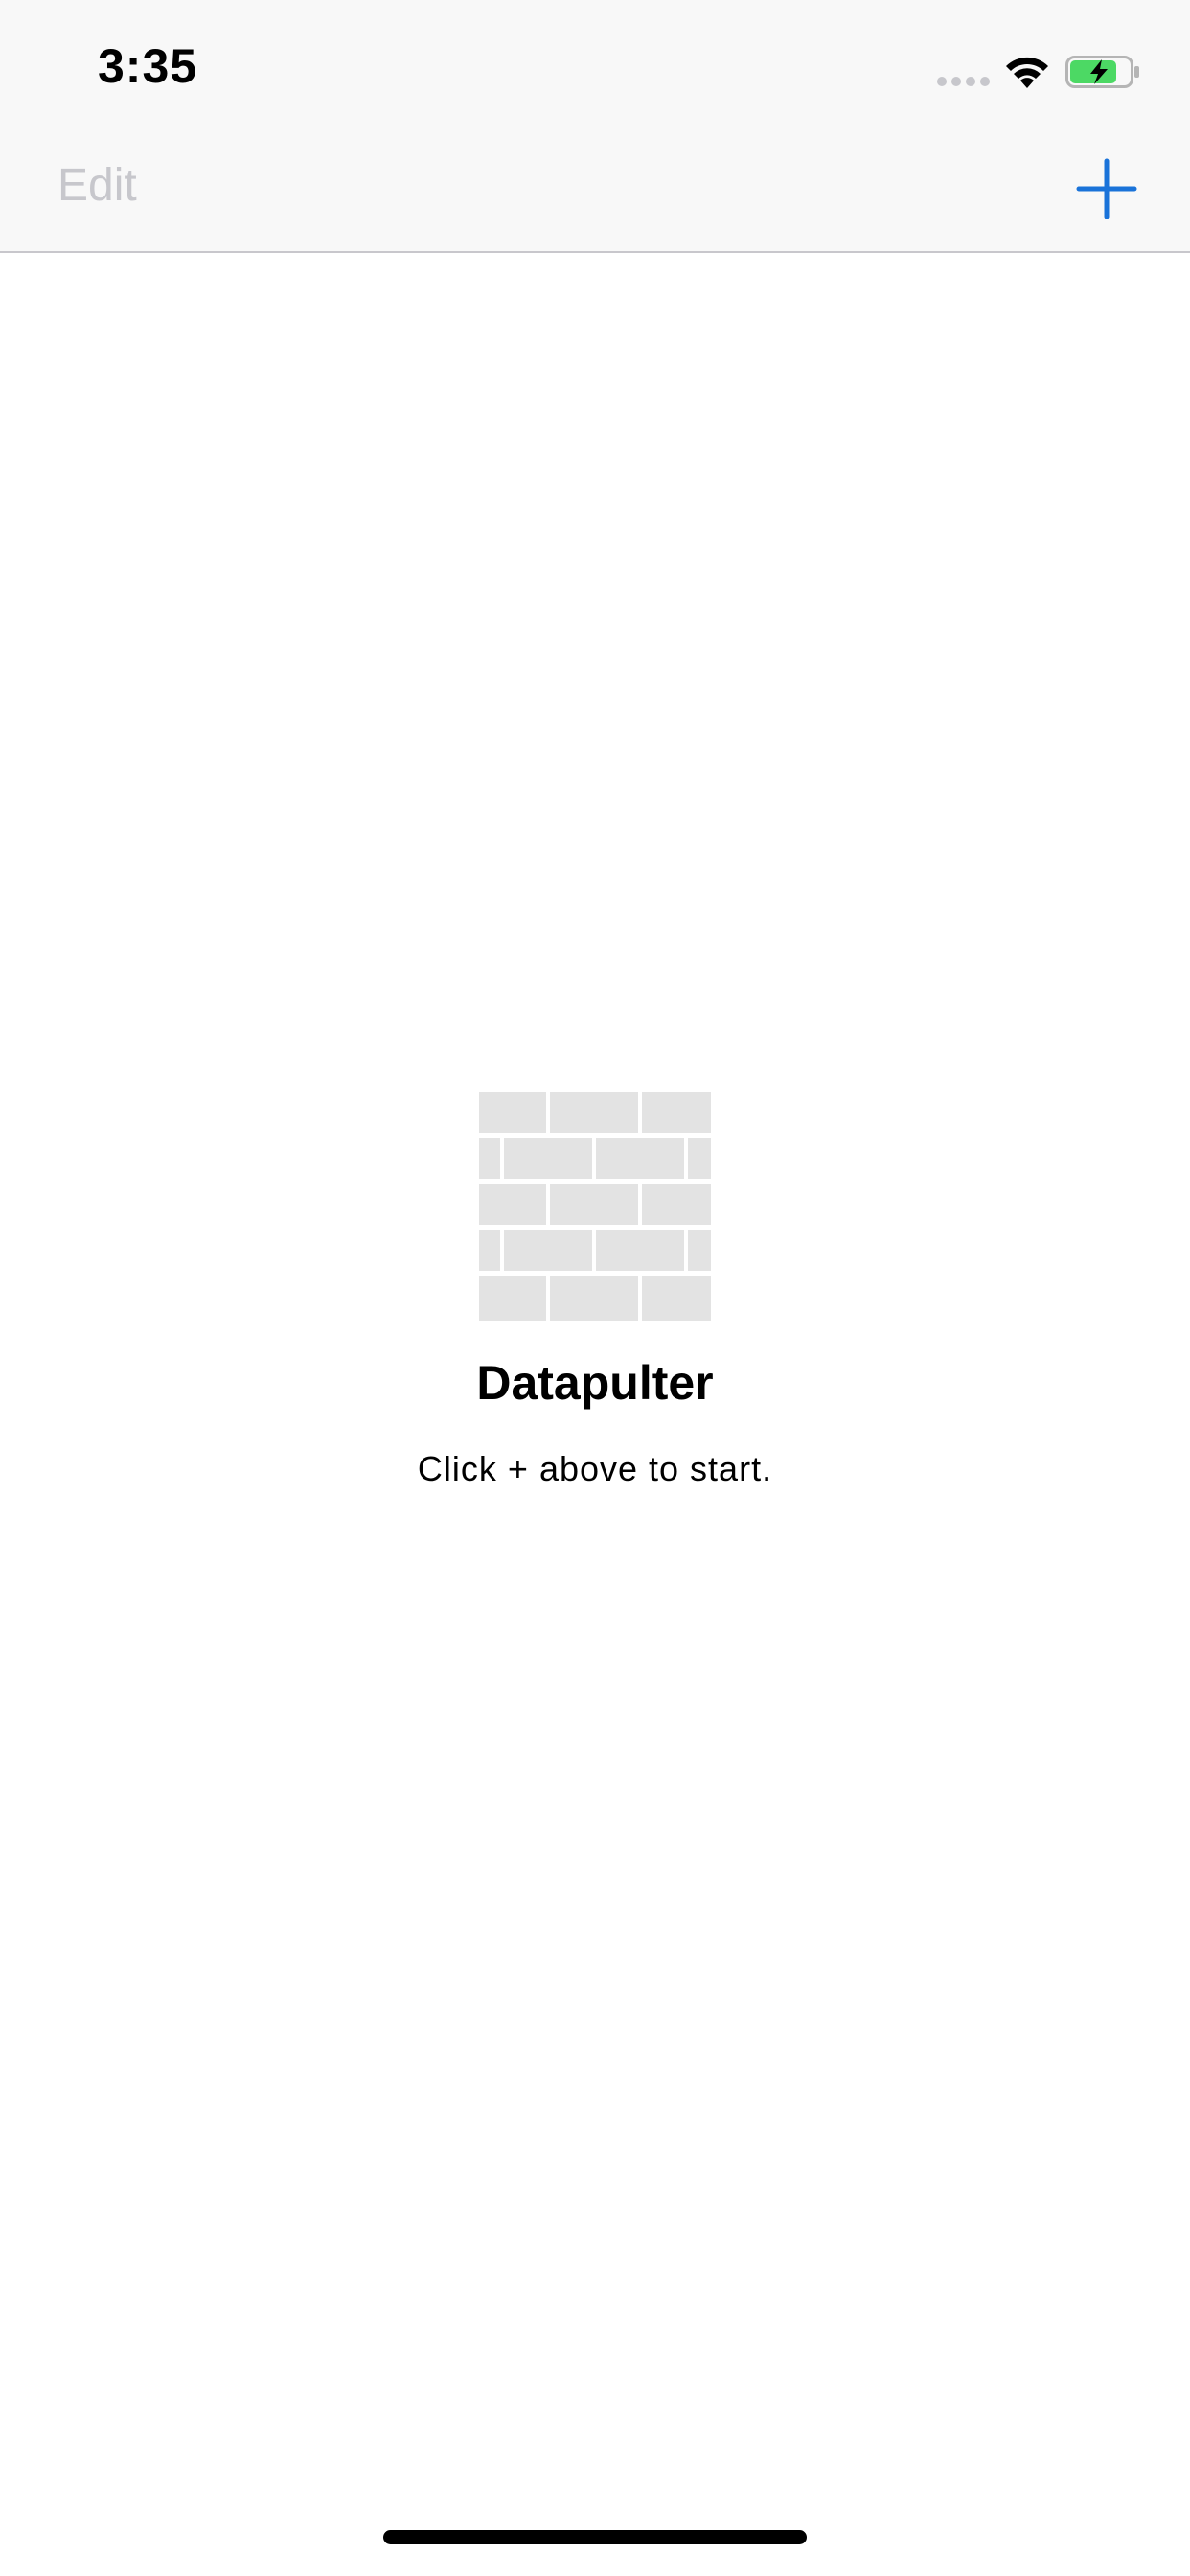 The height and width of the screenshot is (2576, 1190). What do you see at coordinates (964, 81) in the screenshot?
I see `cellular-signal-icon` at bounding box center [964, 81].